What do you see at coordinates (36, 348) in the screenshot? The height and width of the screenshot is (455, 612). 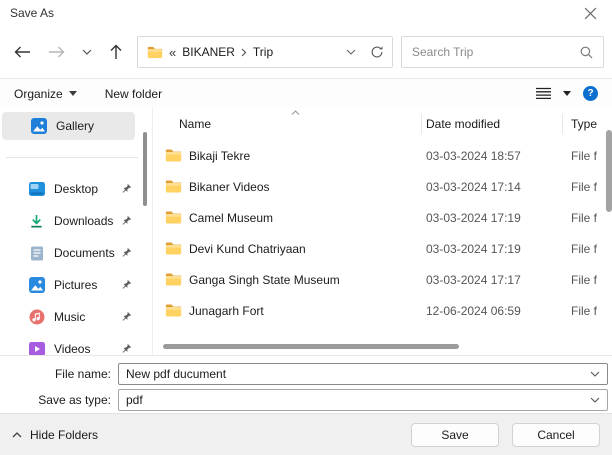 I see `videos-icon` at bounding box center [36, 348].